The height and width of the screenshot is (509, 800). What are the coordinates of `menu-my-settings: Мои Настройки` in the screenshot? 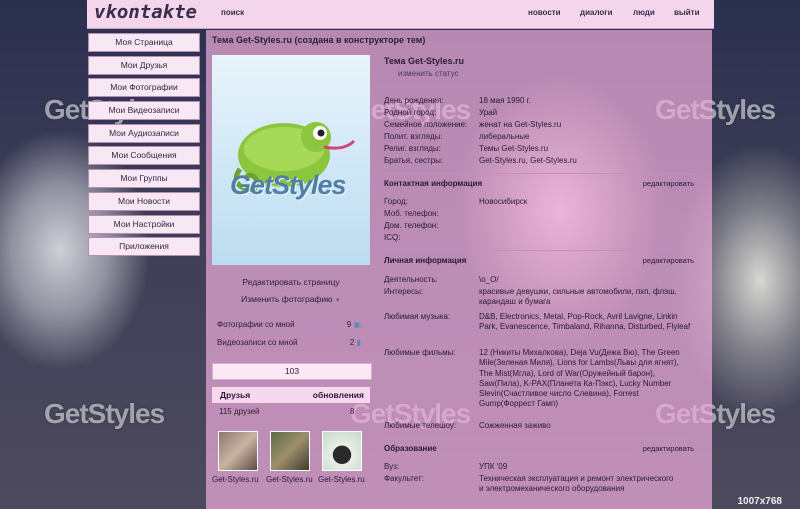 It's located at (144, 224).